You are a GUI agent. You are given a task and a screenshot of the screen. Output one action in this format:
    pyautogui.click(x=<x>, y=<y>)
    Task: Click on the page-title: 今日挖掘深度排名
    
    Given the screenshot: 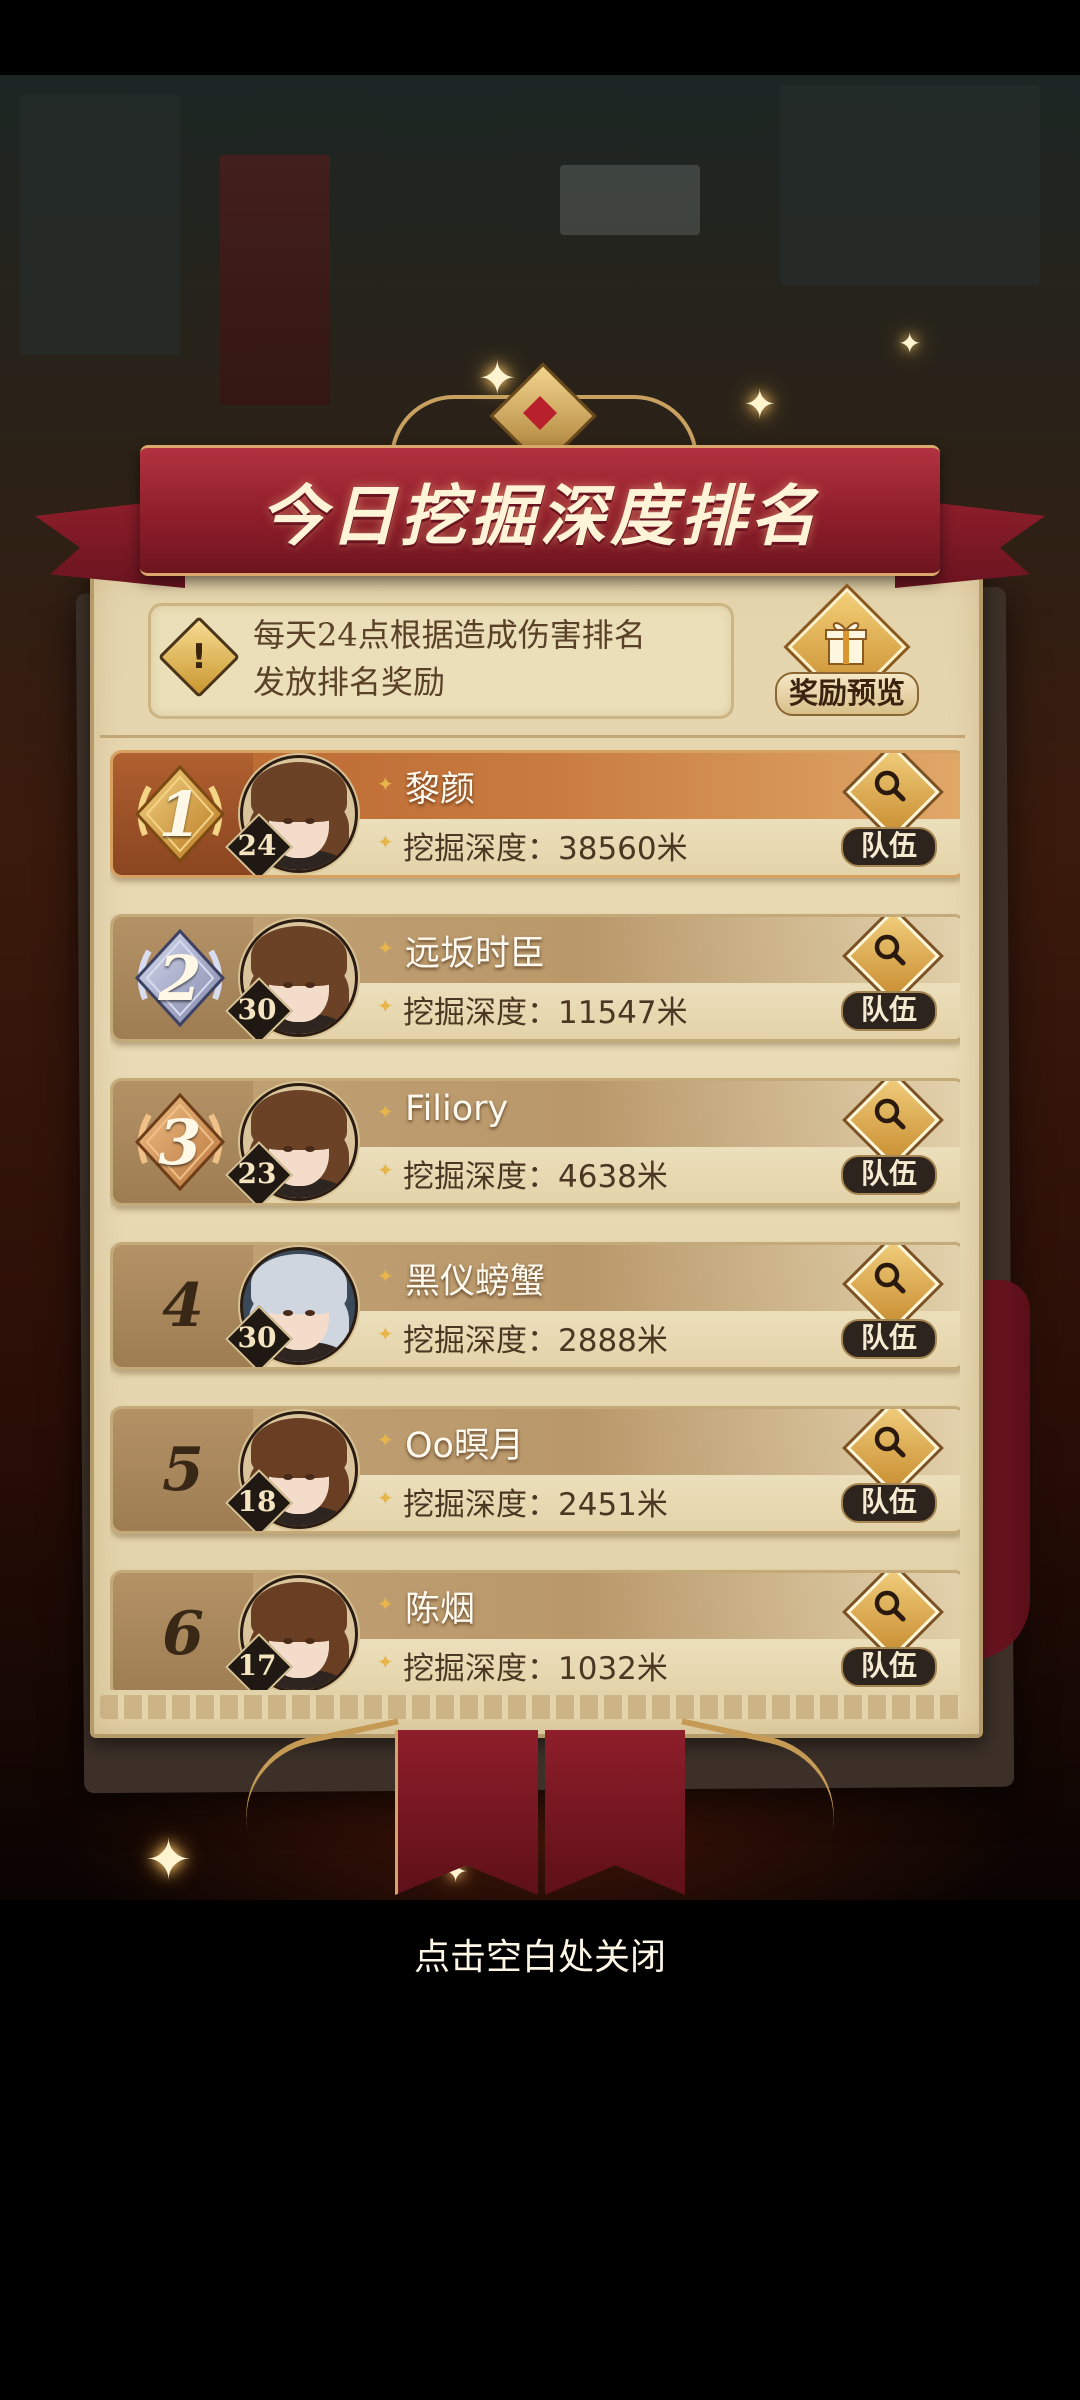 What is the action you would take?
    pyautogui.click(x=540, y=515)
    